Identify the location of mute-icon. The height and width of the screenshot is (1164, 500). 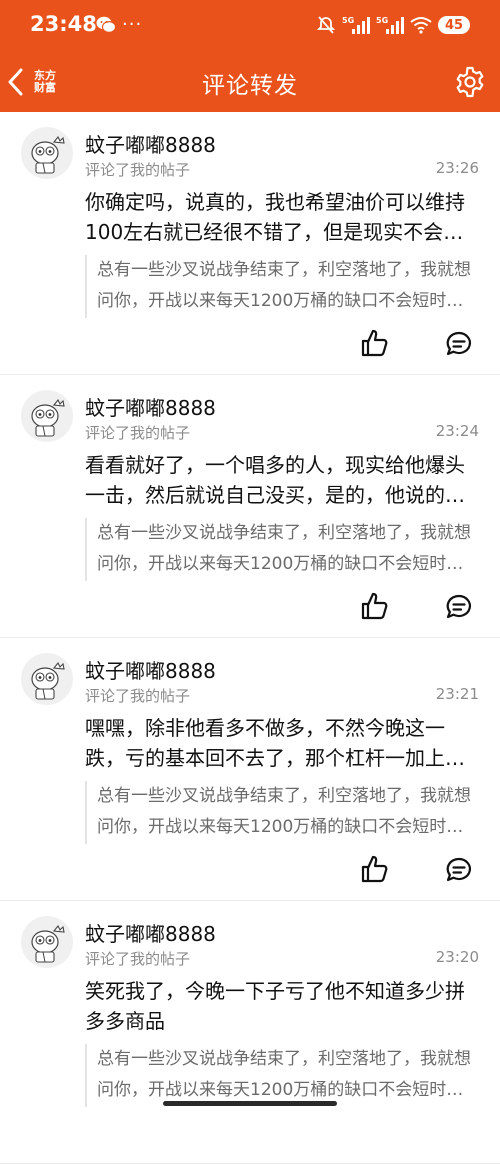
(326, 25).